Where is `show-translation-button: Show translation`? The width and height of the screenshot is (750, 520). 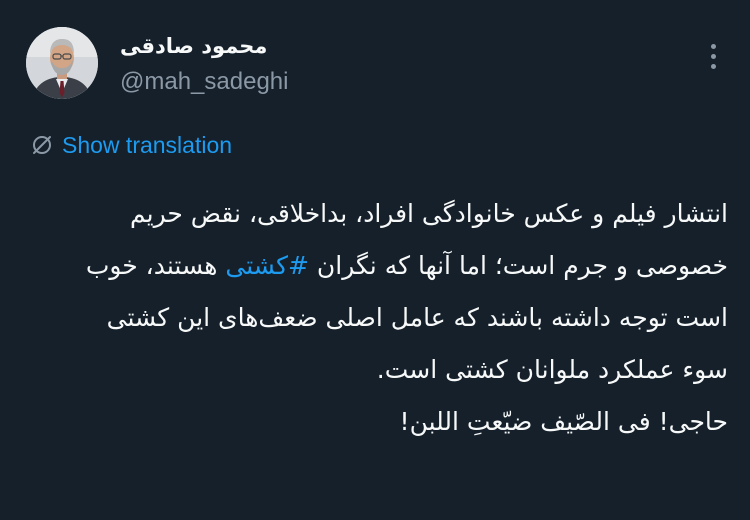
show-translation-button: Show translation is located at coordinates (131, 145).